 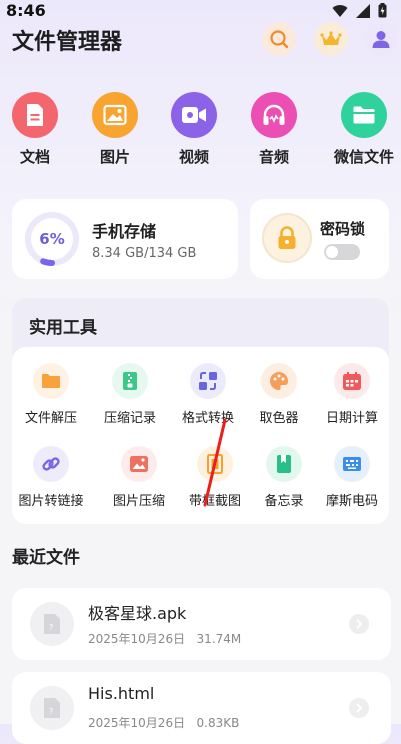 I want to click on file-meta: 2025年10月26日 0.83KB, so click(x=163, y=722).